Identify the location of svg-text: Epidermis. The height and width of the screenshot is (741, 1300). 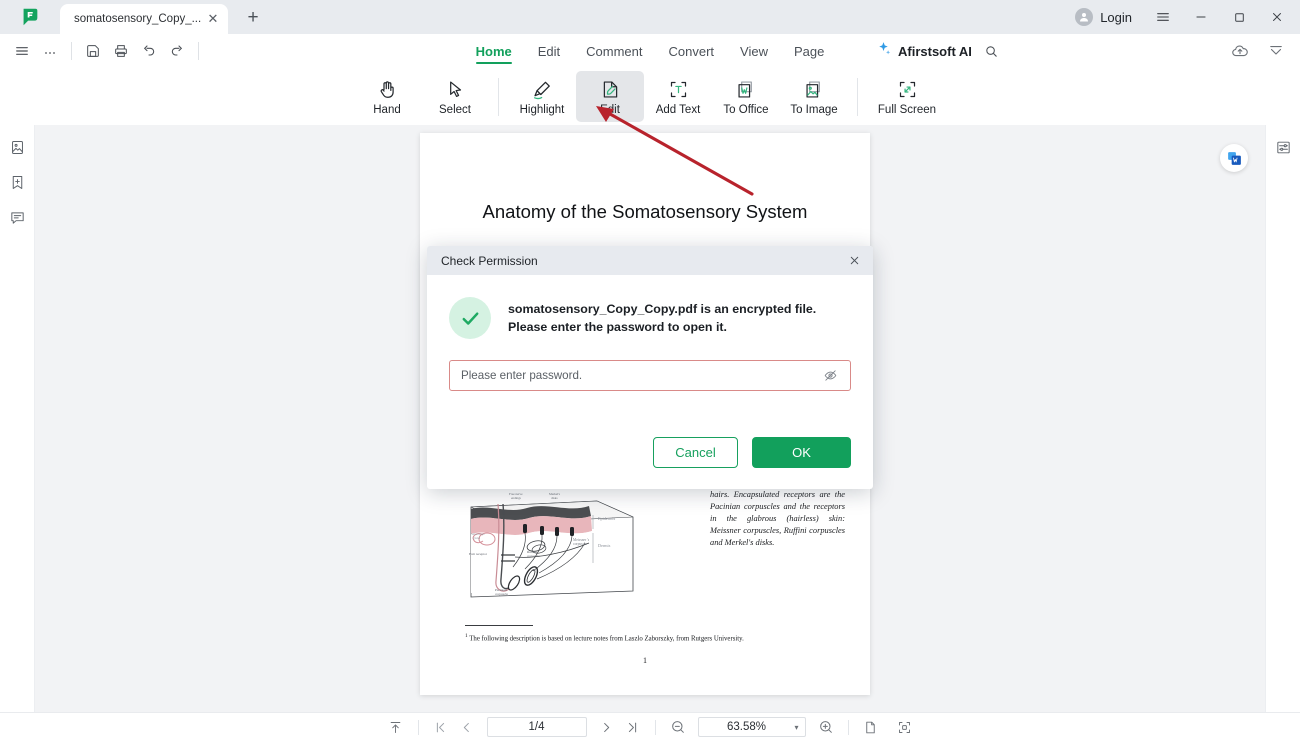
(607, 518).